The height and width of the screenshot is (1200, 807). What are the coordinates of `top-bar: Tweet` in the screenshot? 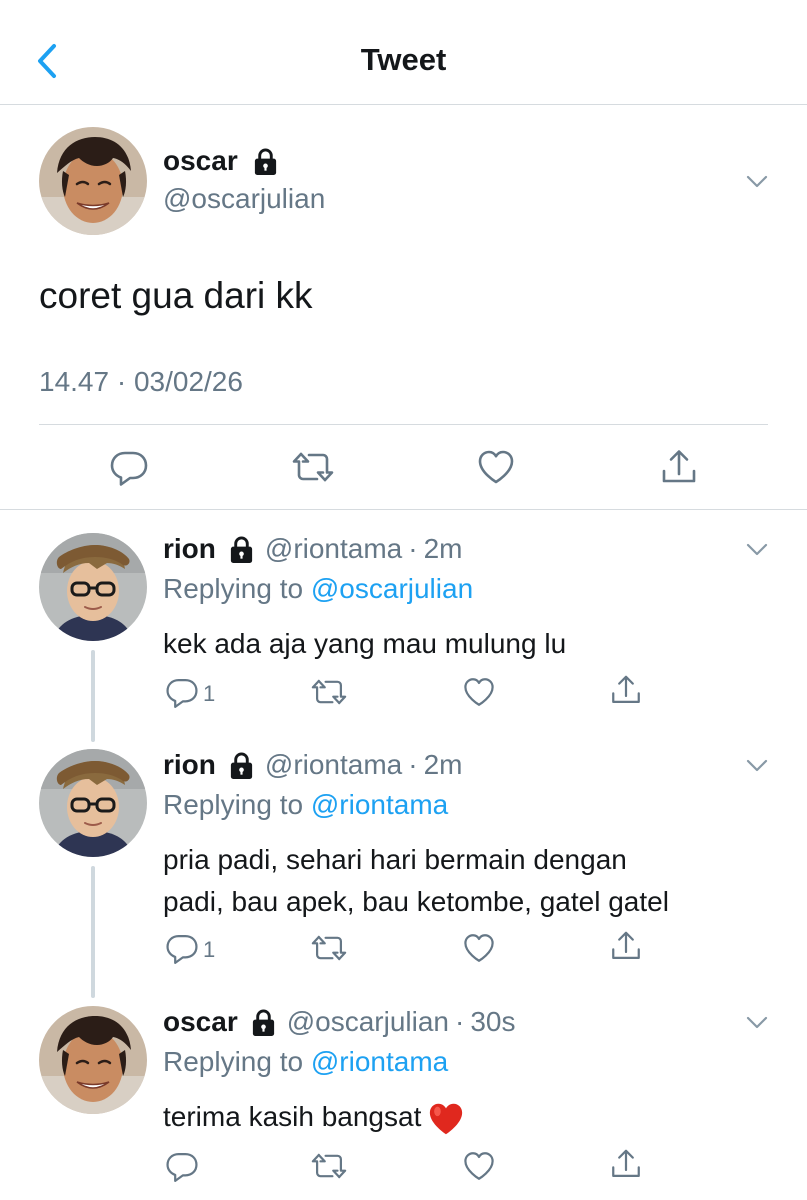 It's located at (403, 52).